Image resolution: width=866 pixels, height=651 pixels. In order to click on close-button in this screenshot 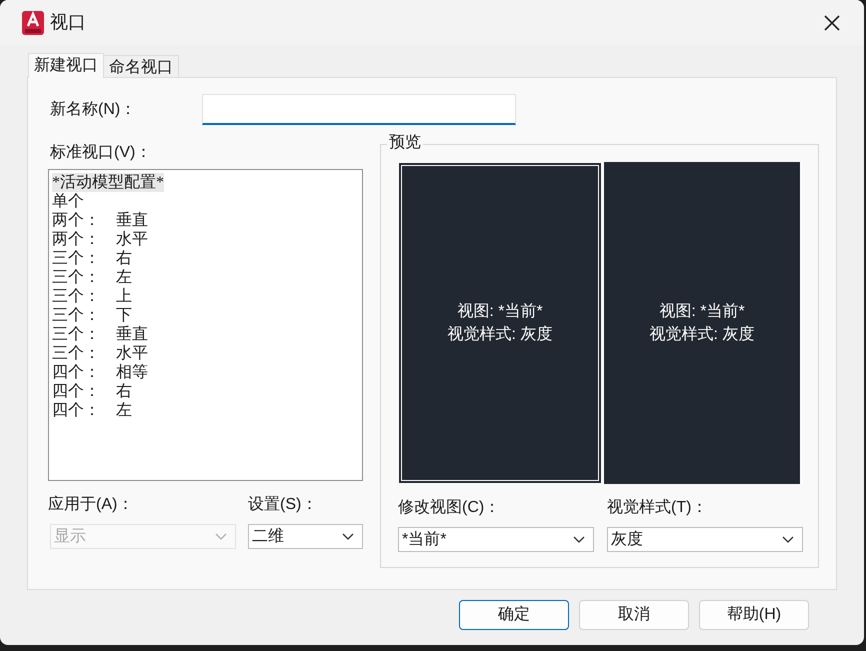, I will do `click(832, 22)`.